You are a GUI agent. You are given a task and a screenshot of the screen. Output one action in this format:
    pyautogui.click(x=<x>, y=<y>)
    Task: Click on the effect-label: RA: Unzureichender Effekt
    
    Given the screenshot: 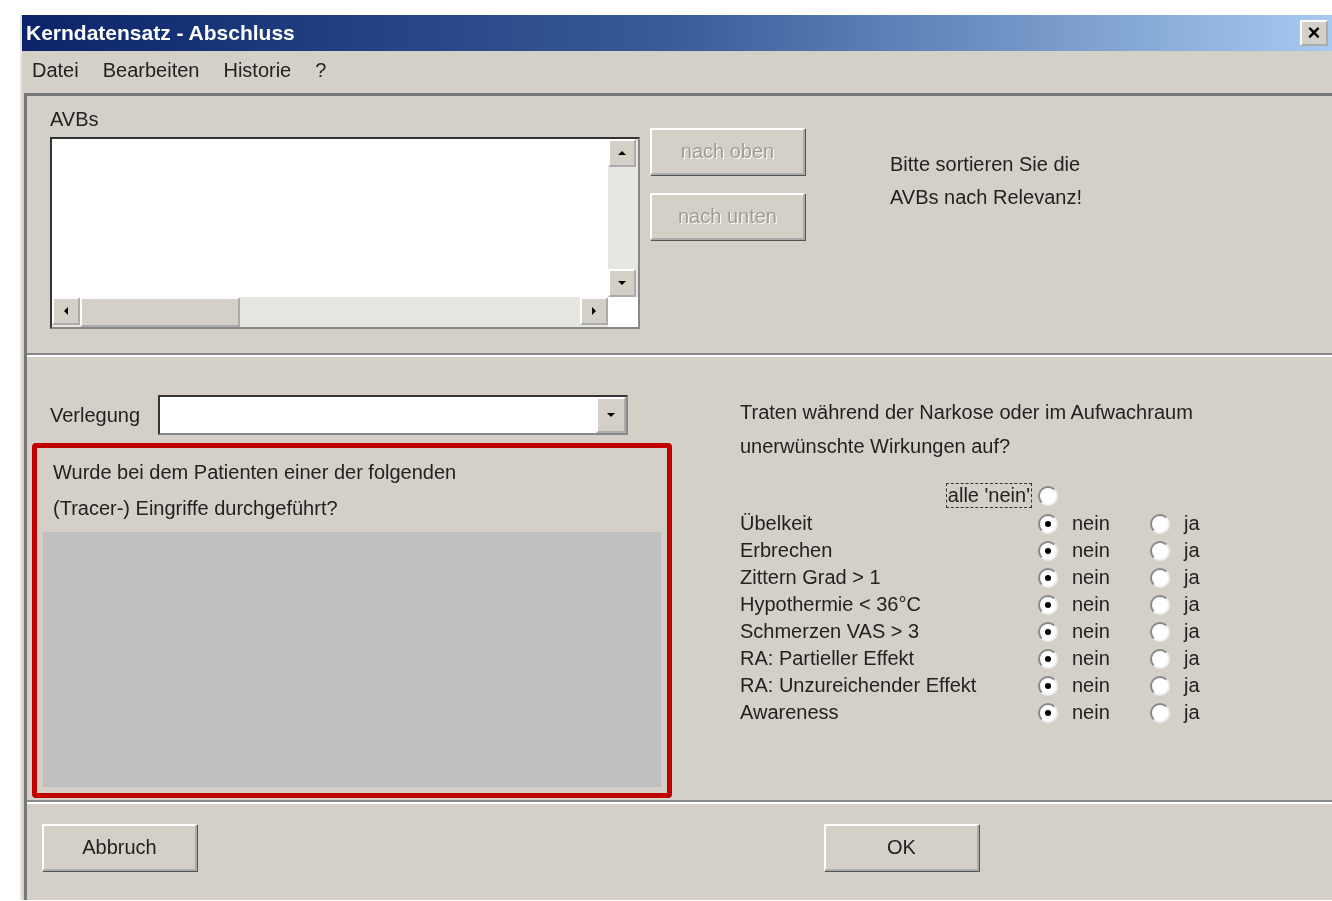 What is the action you would take?
    pyautogui.click(x=859, y=685)
    